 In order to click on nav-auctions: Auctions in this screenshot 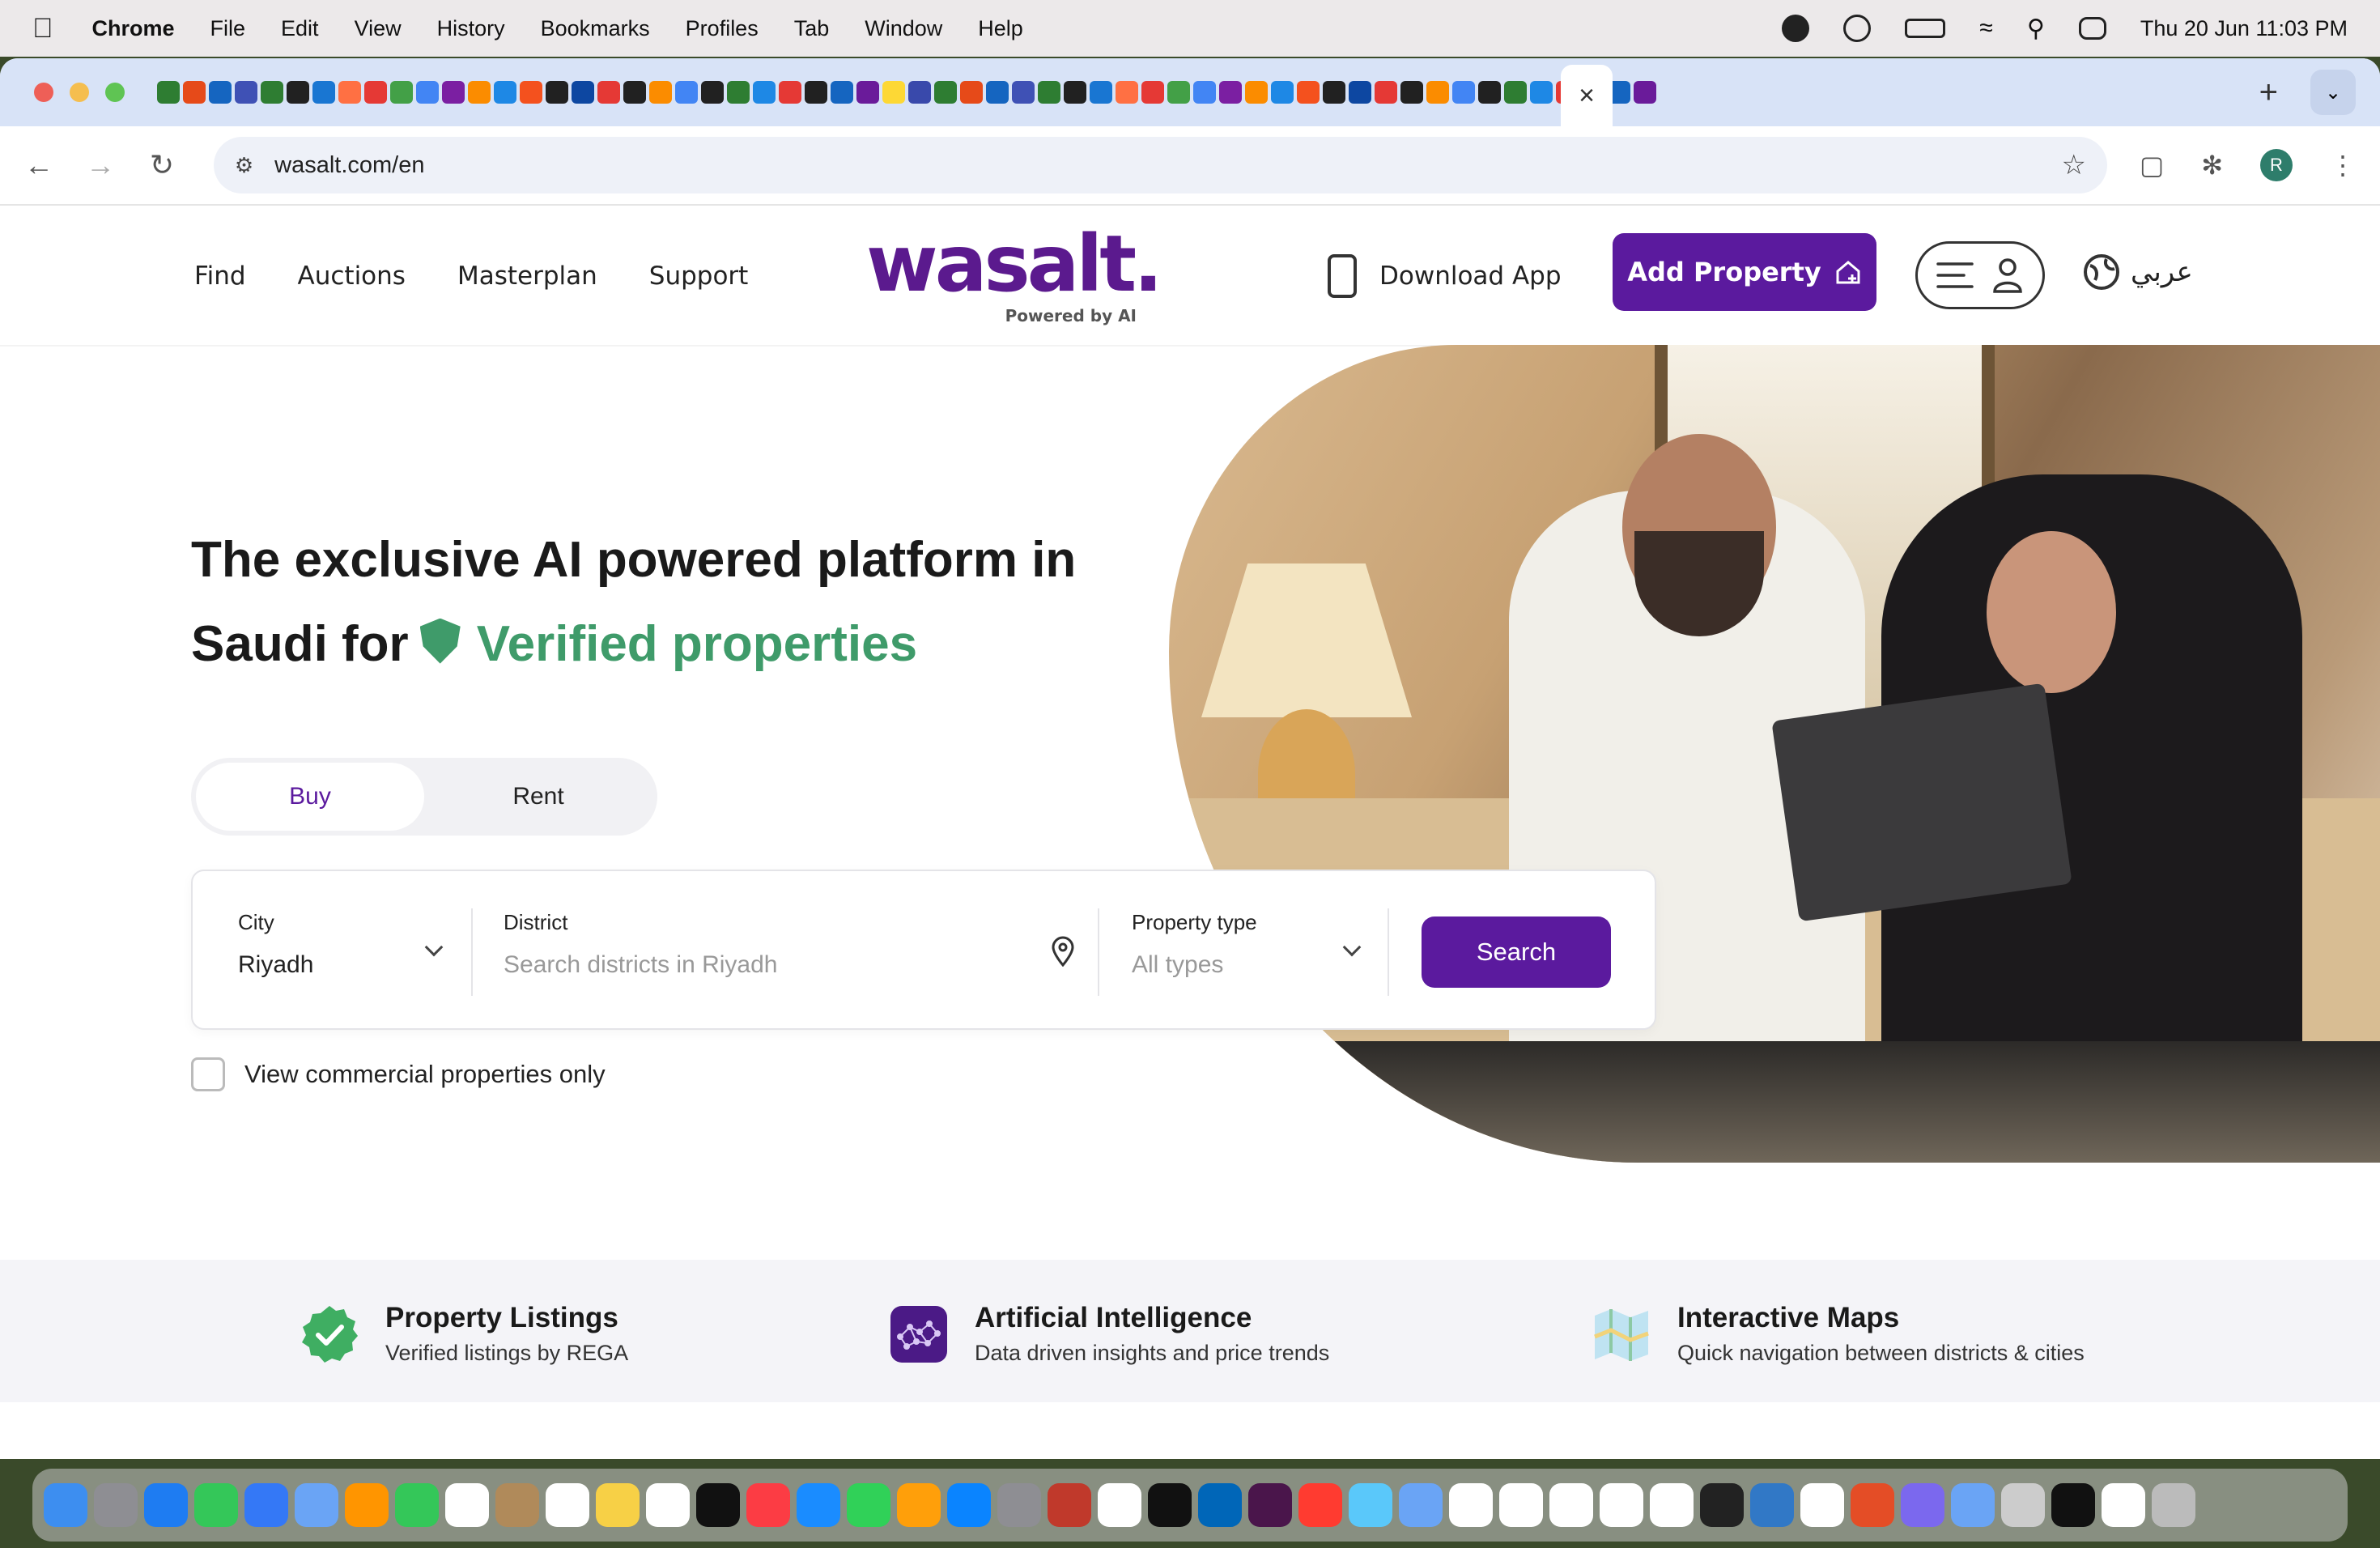, I will do `click(352, 276)`.